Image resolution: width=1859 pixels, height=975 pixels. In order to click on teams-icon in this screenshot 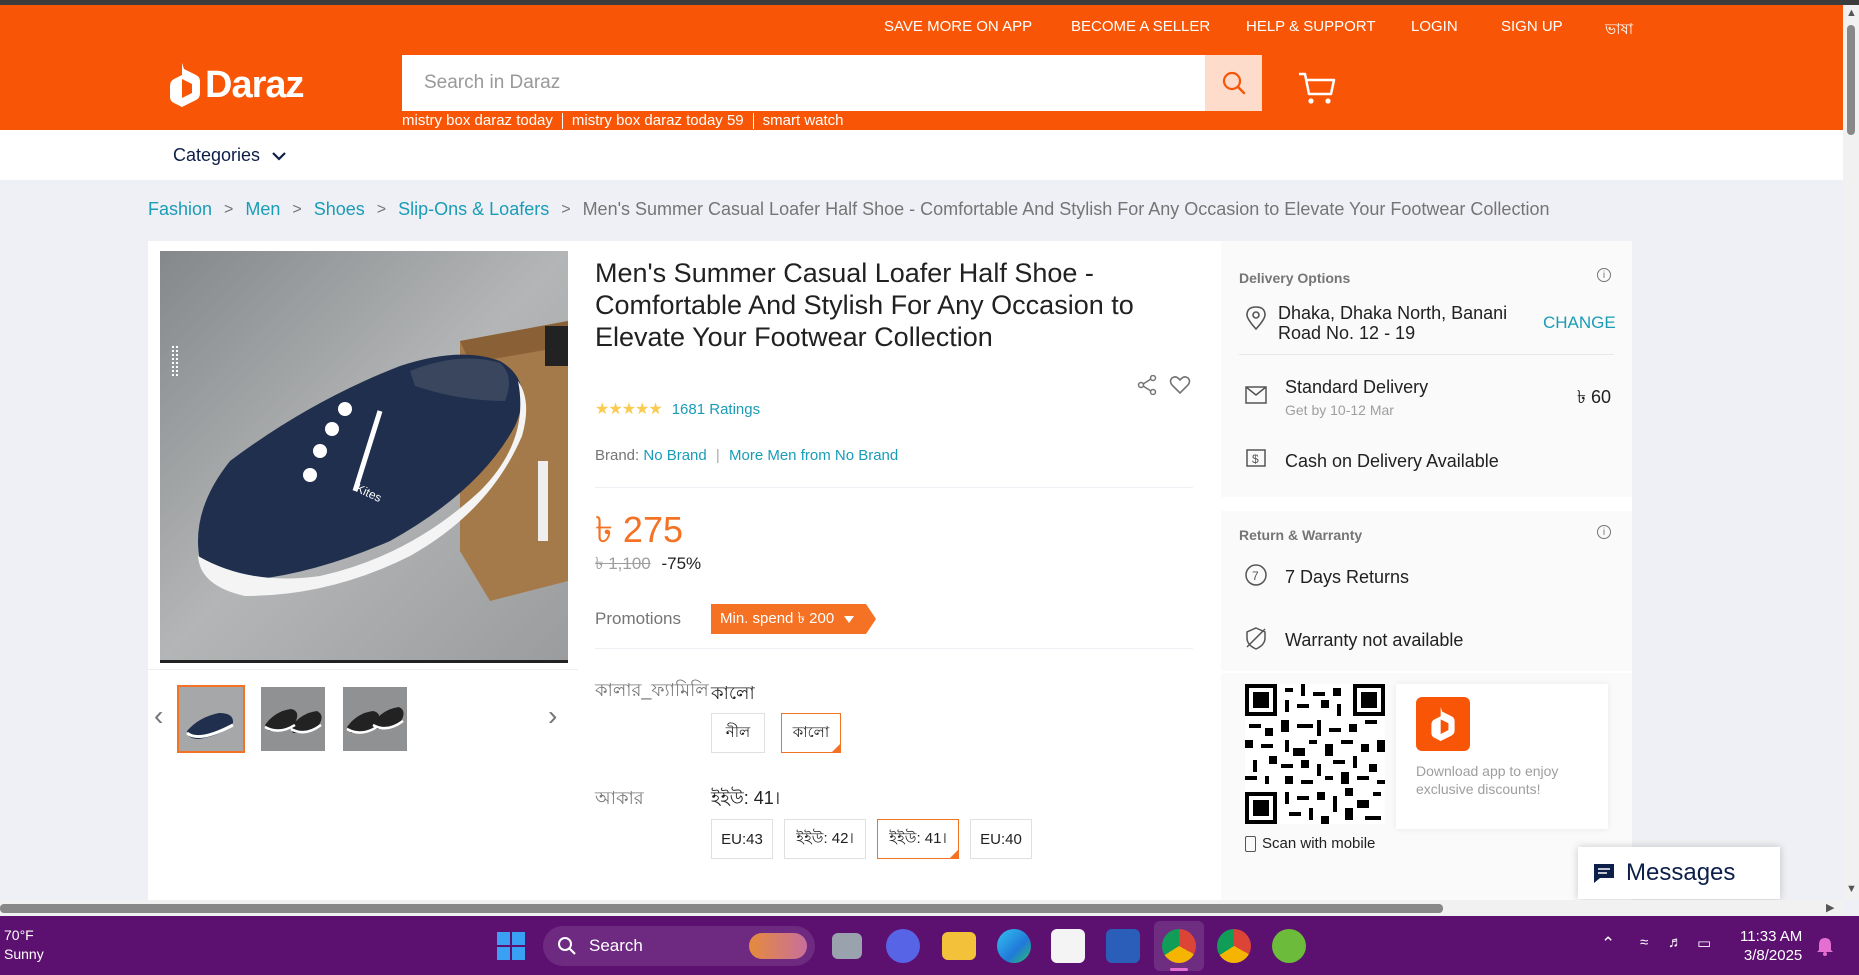, I will do `click(903, 946)`.